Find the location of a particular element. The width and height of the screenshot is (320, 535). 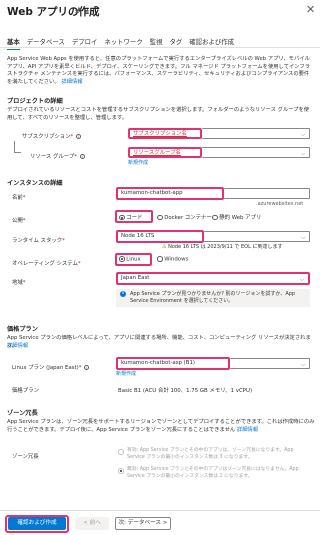

name-label-text: 名前 is located at coordinates (17, 198).